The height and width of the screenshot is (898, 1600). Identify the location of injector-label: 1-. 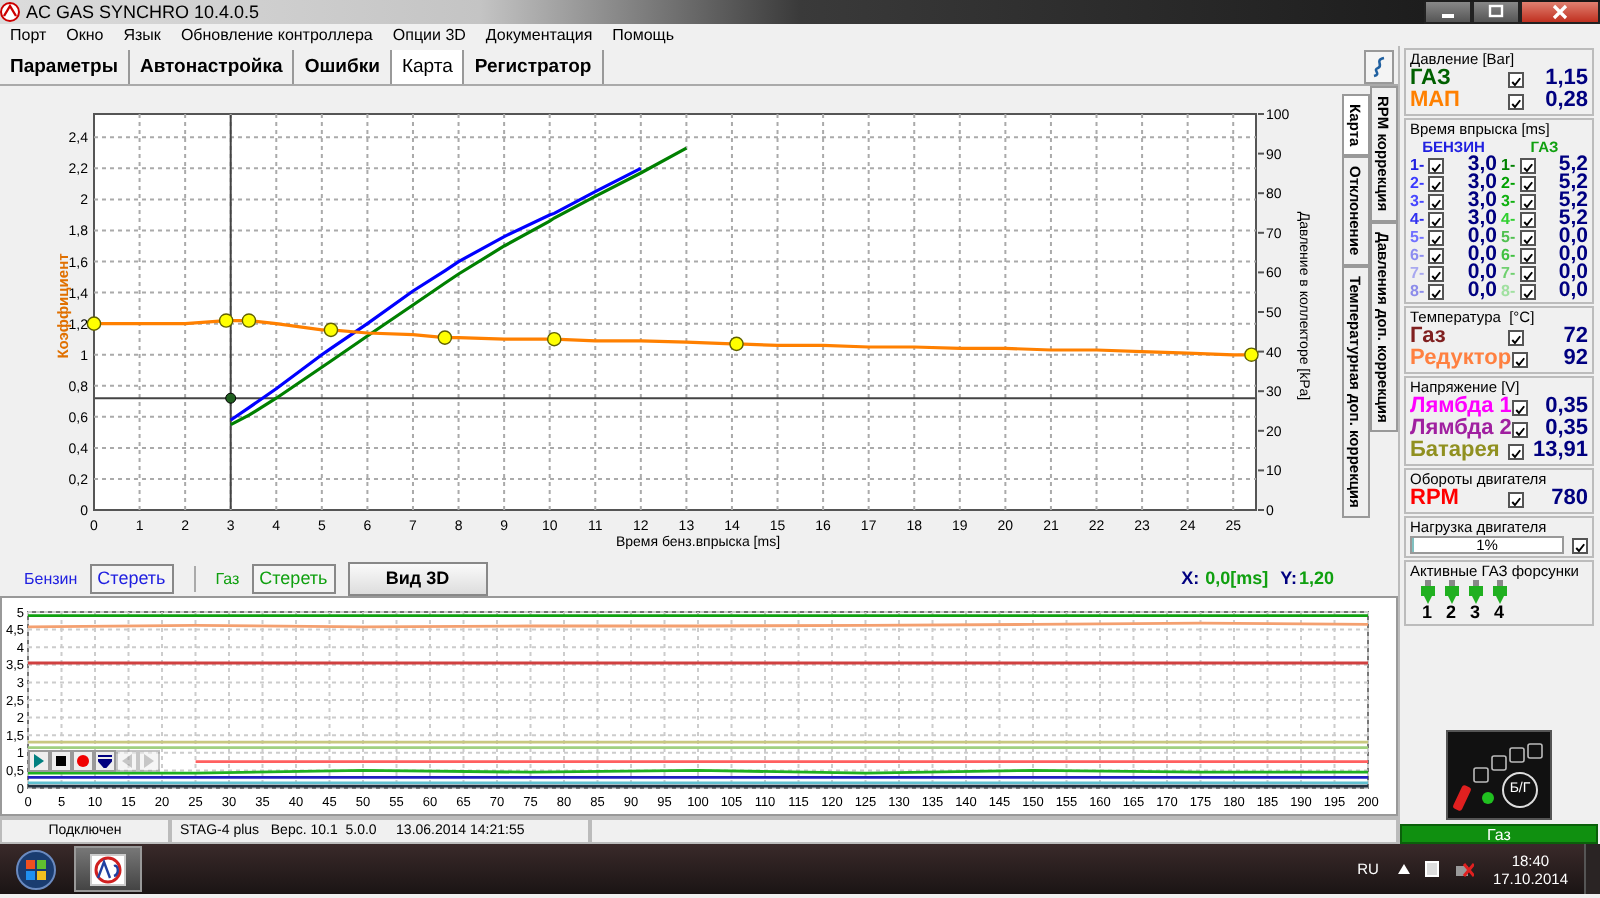
(1509, 165).